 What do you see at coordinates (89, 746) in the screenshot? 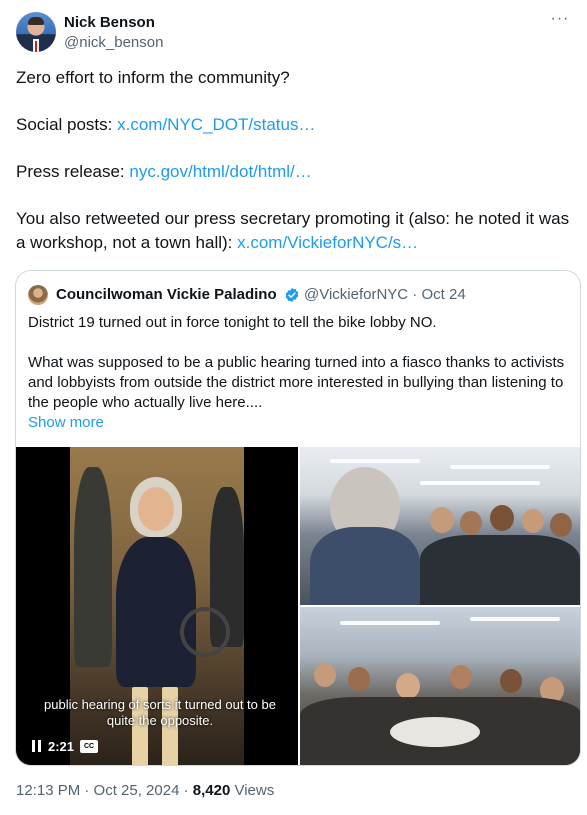
I see `closed-captions-icon: CC` at bounding box center [89, 746].